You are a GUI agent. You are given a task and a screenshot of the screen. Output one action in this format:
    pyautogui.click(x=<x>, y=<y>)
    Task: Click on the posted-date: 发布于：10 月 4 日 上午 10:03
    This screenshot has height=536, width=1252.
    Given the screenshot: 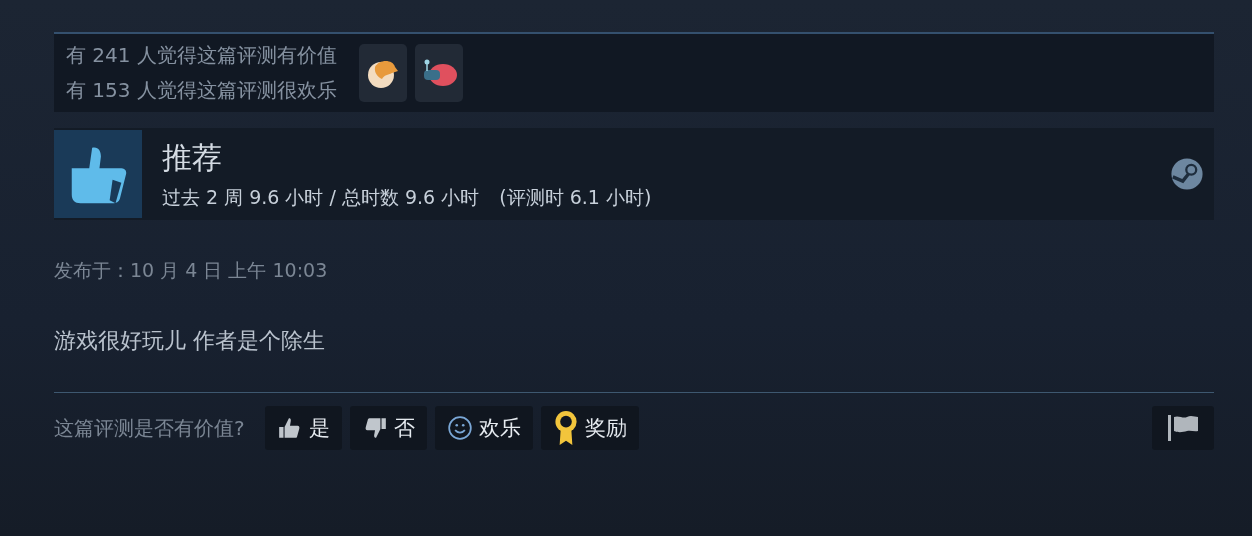 What is the action you would take?
    pyautogui.click(x=191, y=270)
    